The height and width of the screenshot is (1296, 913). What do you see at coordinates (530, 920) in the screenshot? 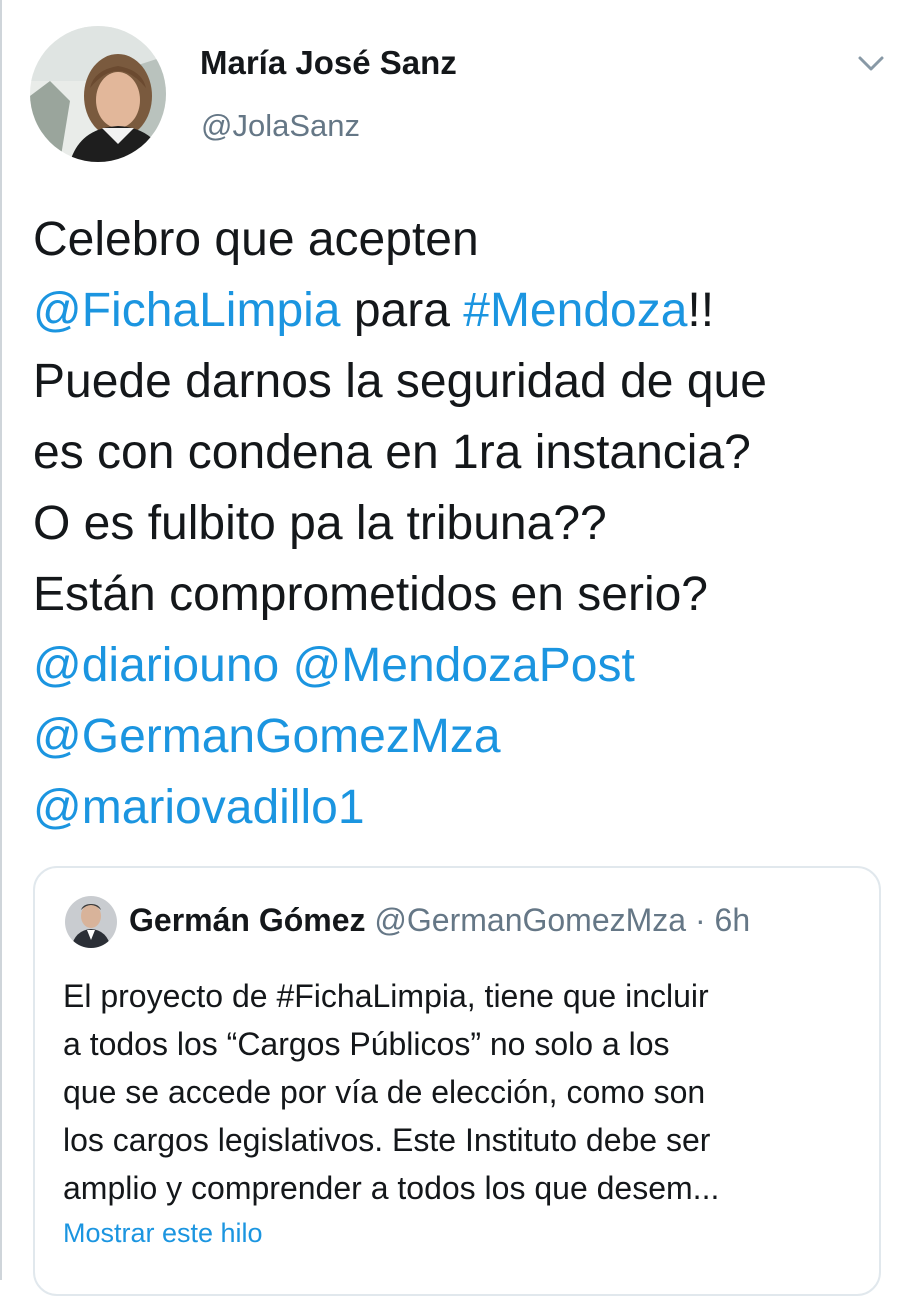
I see `quoted-author-handle: @GermanGomezMza` at bounding box center [530, 920].